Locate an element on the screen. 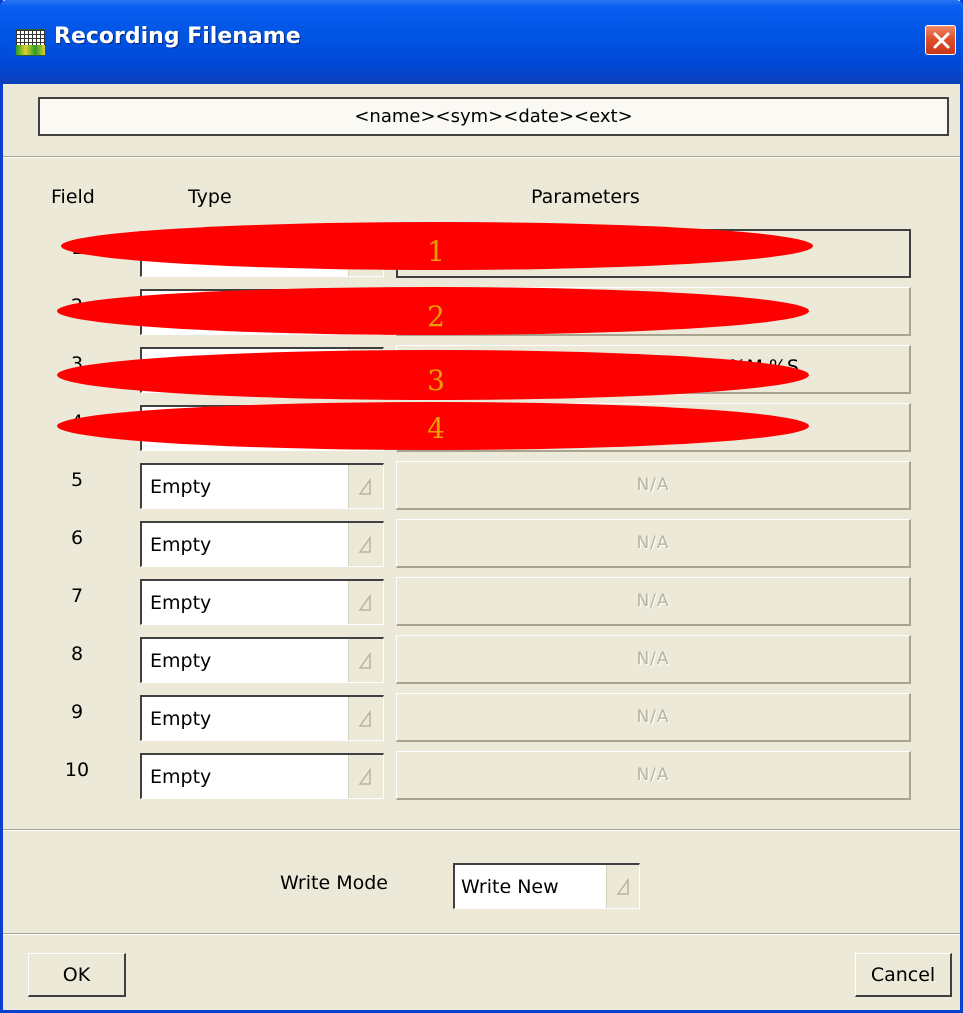 This screenshot has width=963, height=1013. header-parameters: Parameters is located at coordinates (585, 197).